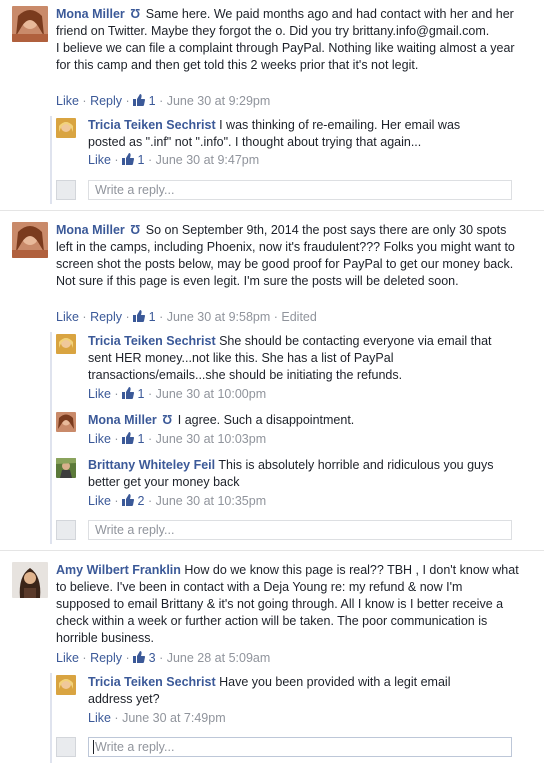 The image size is (544, 765). I want to click on reply-actions: Like · 2 · June 30 at 10:35pm, so click(177, 501).